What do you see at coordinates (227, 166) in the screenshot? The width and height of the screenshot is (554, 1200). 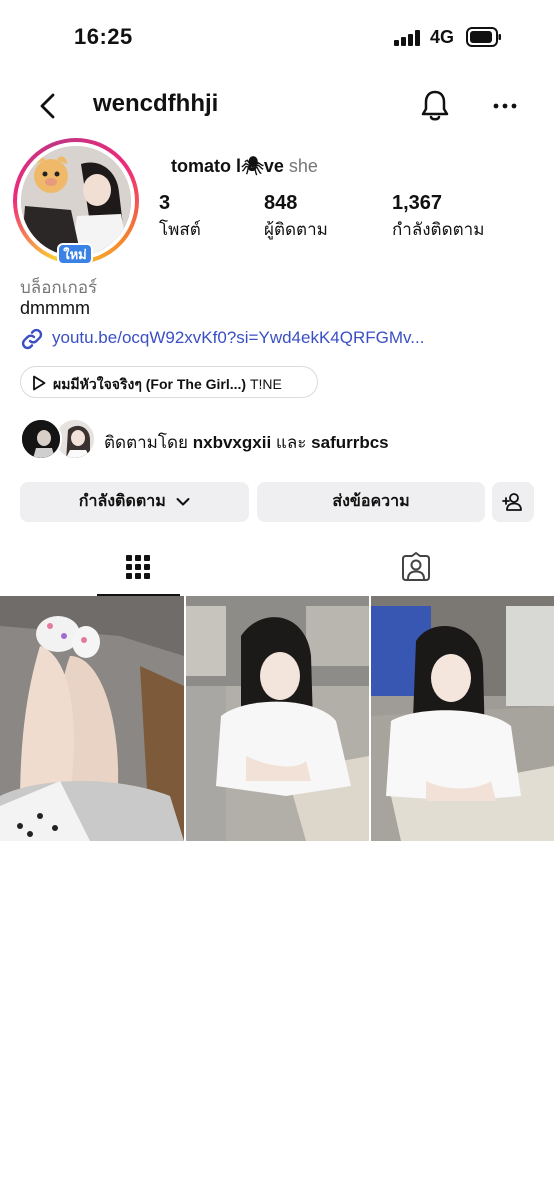 I see `display-name-text: tomato l🕷ve` at bounding box center [227, 166].